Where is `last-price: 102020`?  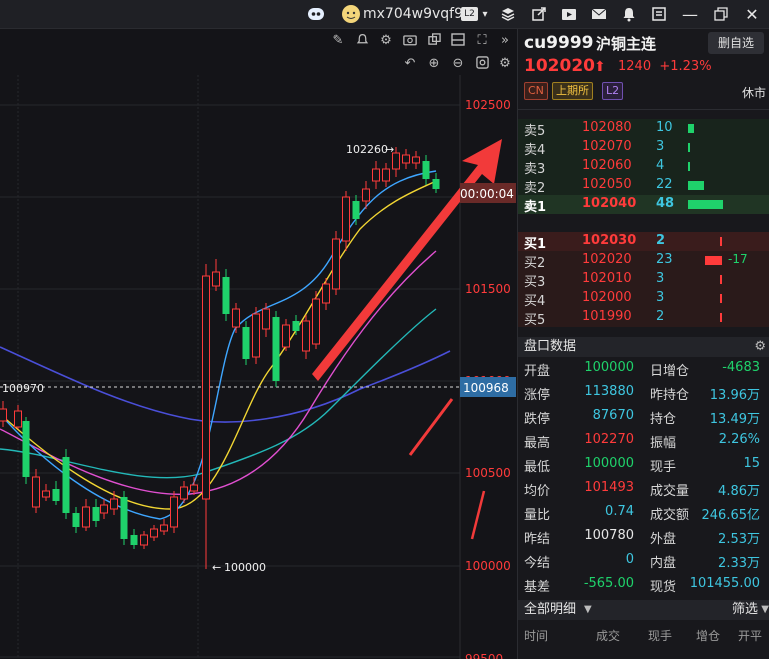 last-price: 102020 is located at coordinates (559, 66).